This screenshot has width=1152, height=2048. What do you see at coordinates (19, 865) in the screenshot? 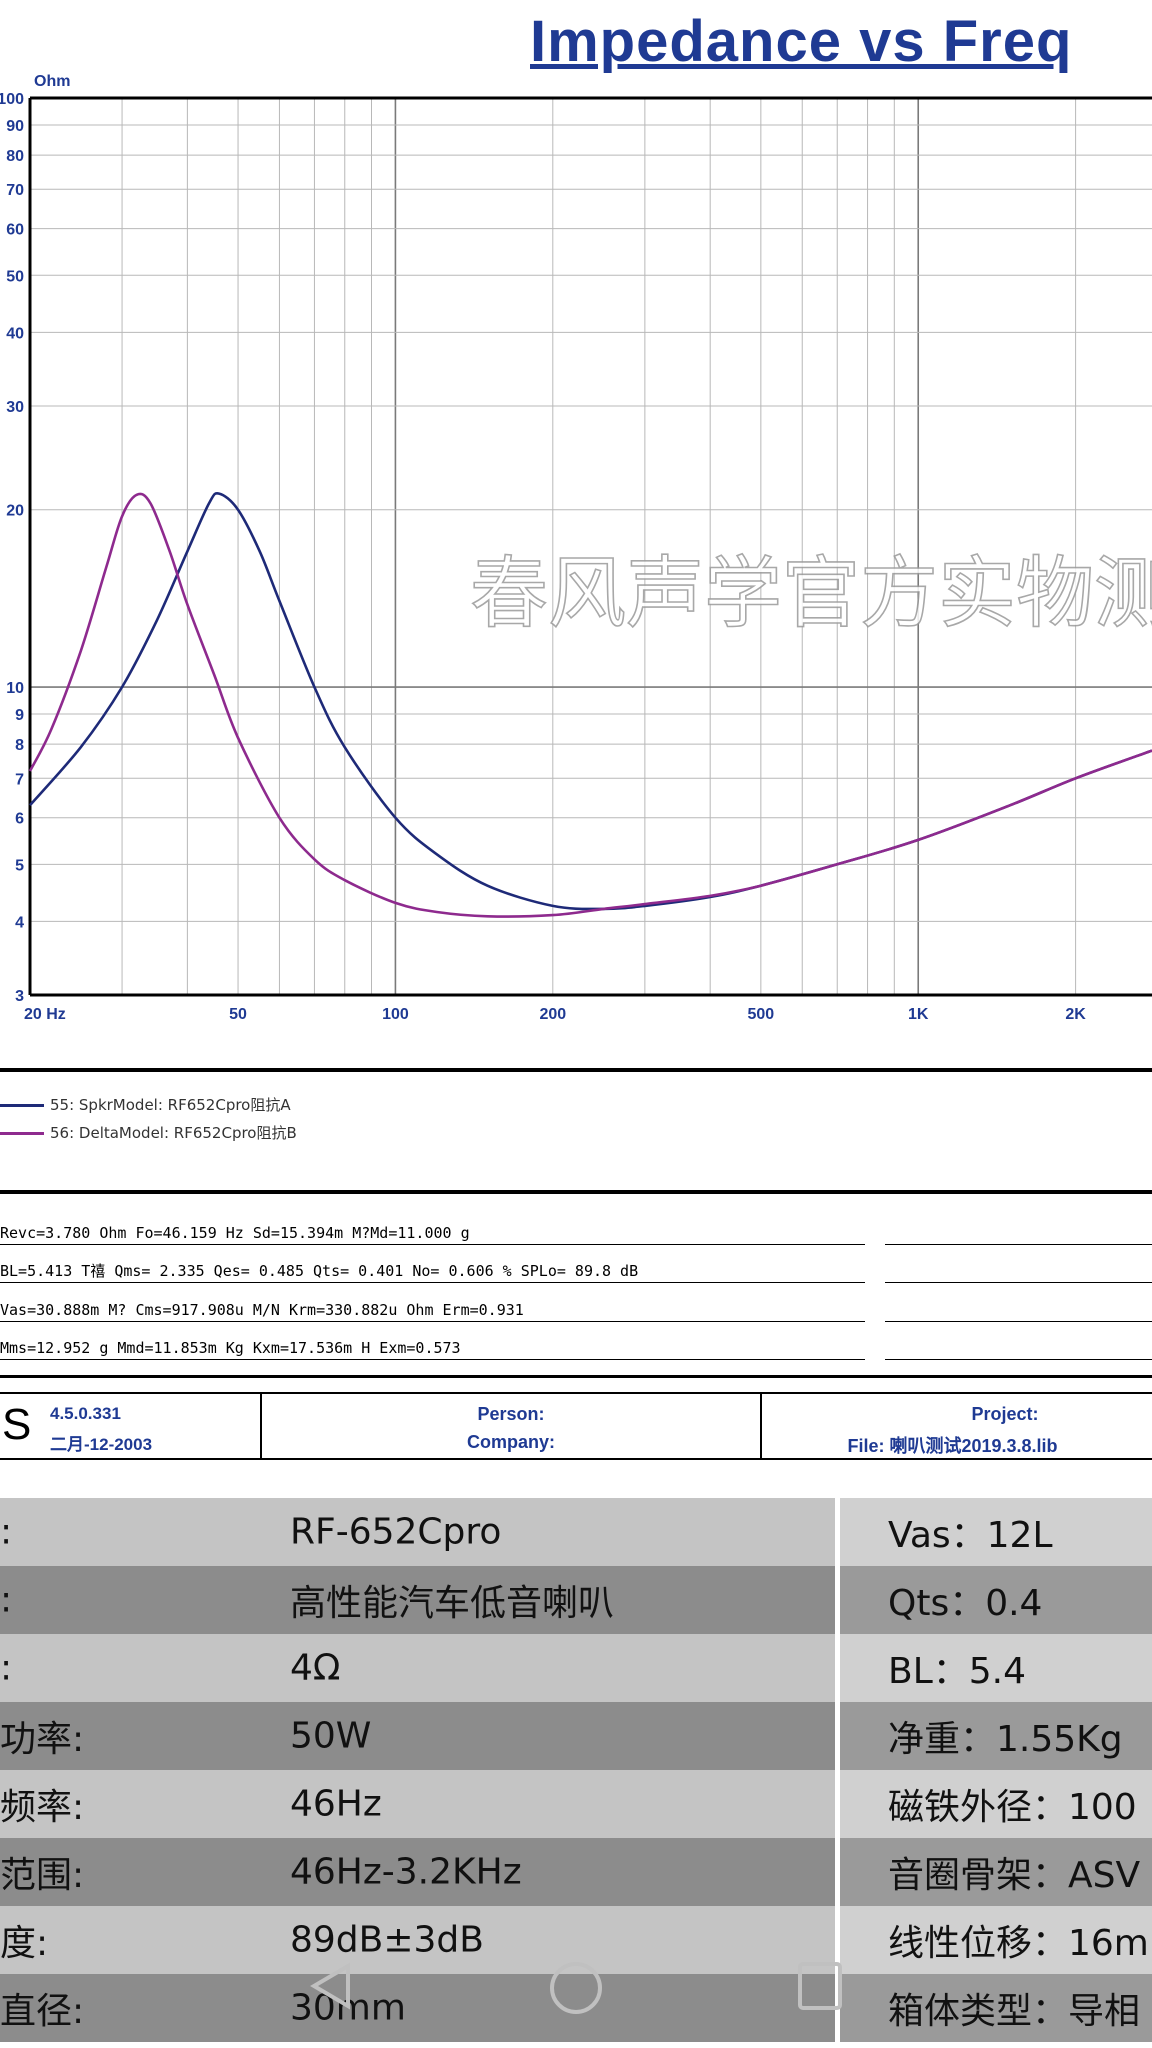
I see `y-tick-label: 5` at bounding box center [19, 865].